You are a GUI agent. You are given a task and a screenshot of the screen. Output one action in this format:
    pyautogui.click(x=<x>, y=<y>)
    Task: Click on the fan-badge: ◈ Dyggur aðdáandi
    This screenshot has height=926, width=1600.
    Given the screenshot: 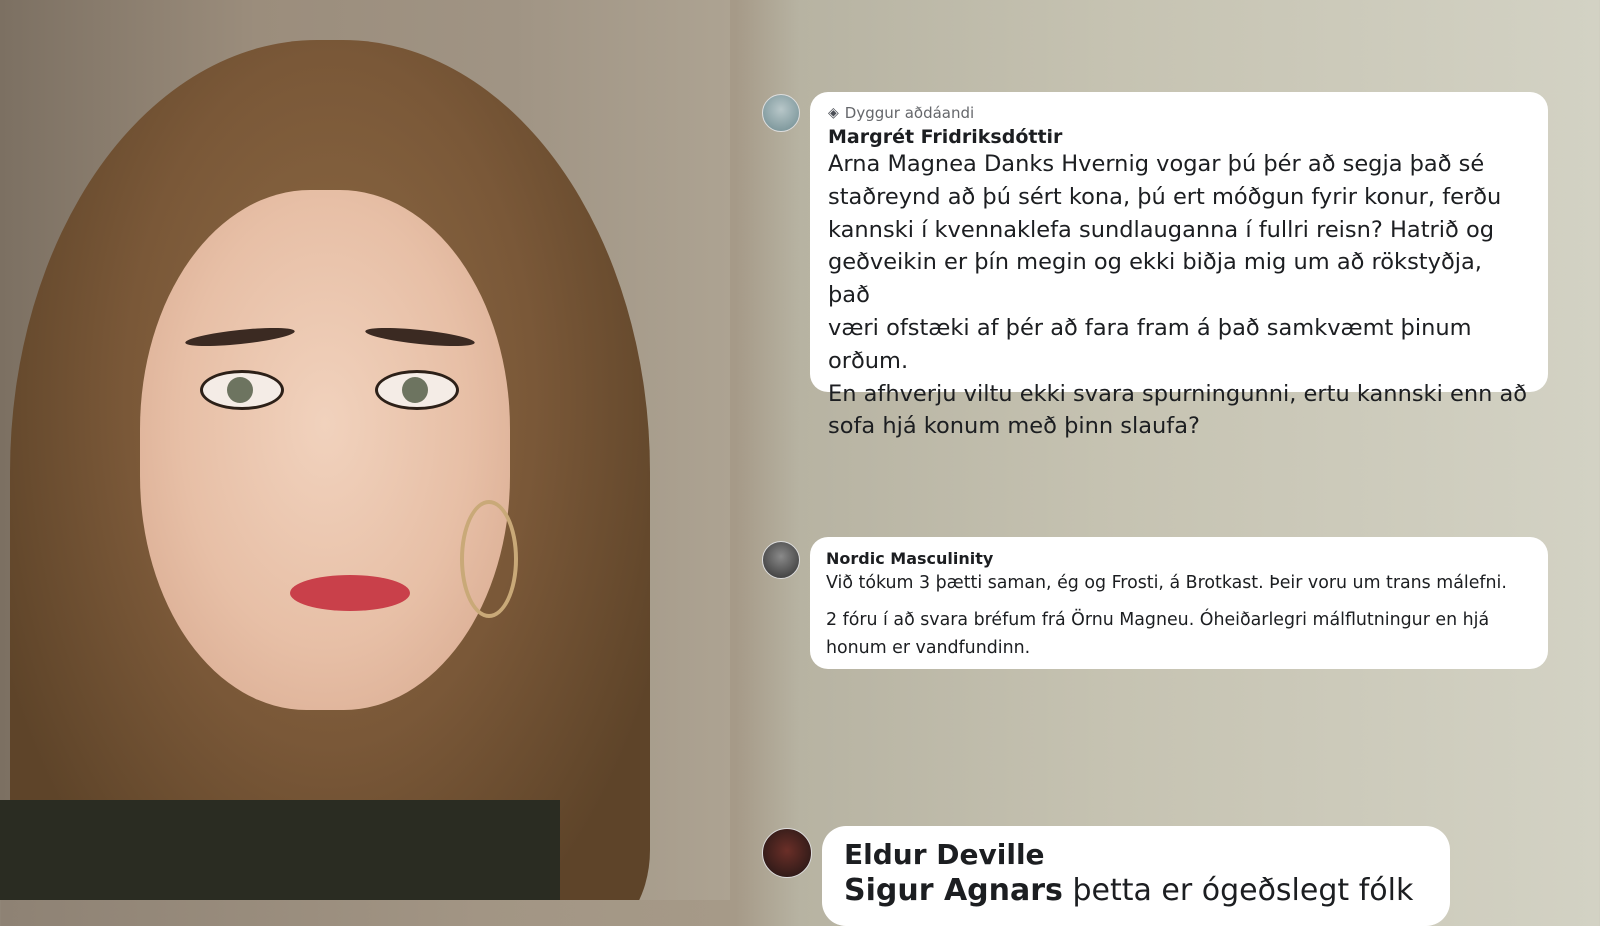 What is the action you would take?
    pyautogui.click(x=1179, y=113)
    